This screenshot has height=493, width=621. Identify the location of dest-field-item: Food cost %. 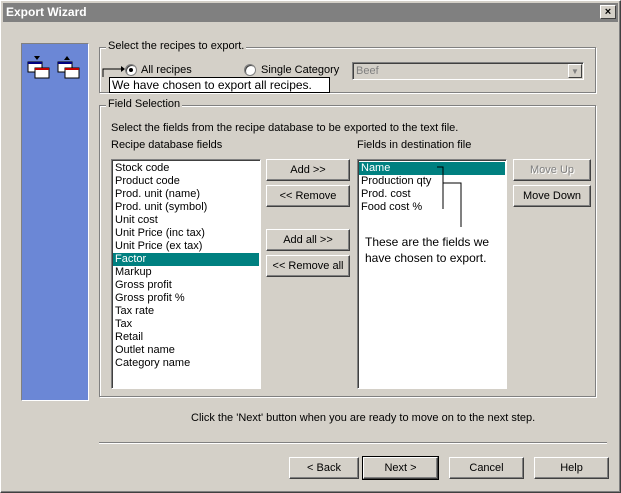
(432, 207).